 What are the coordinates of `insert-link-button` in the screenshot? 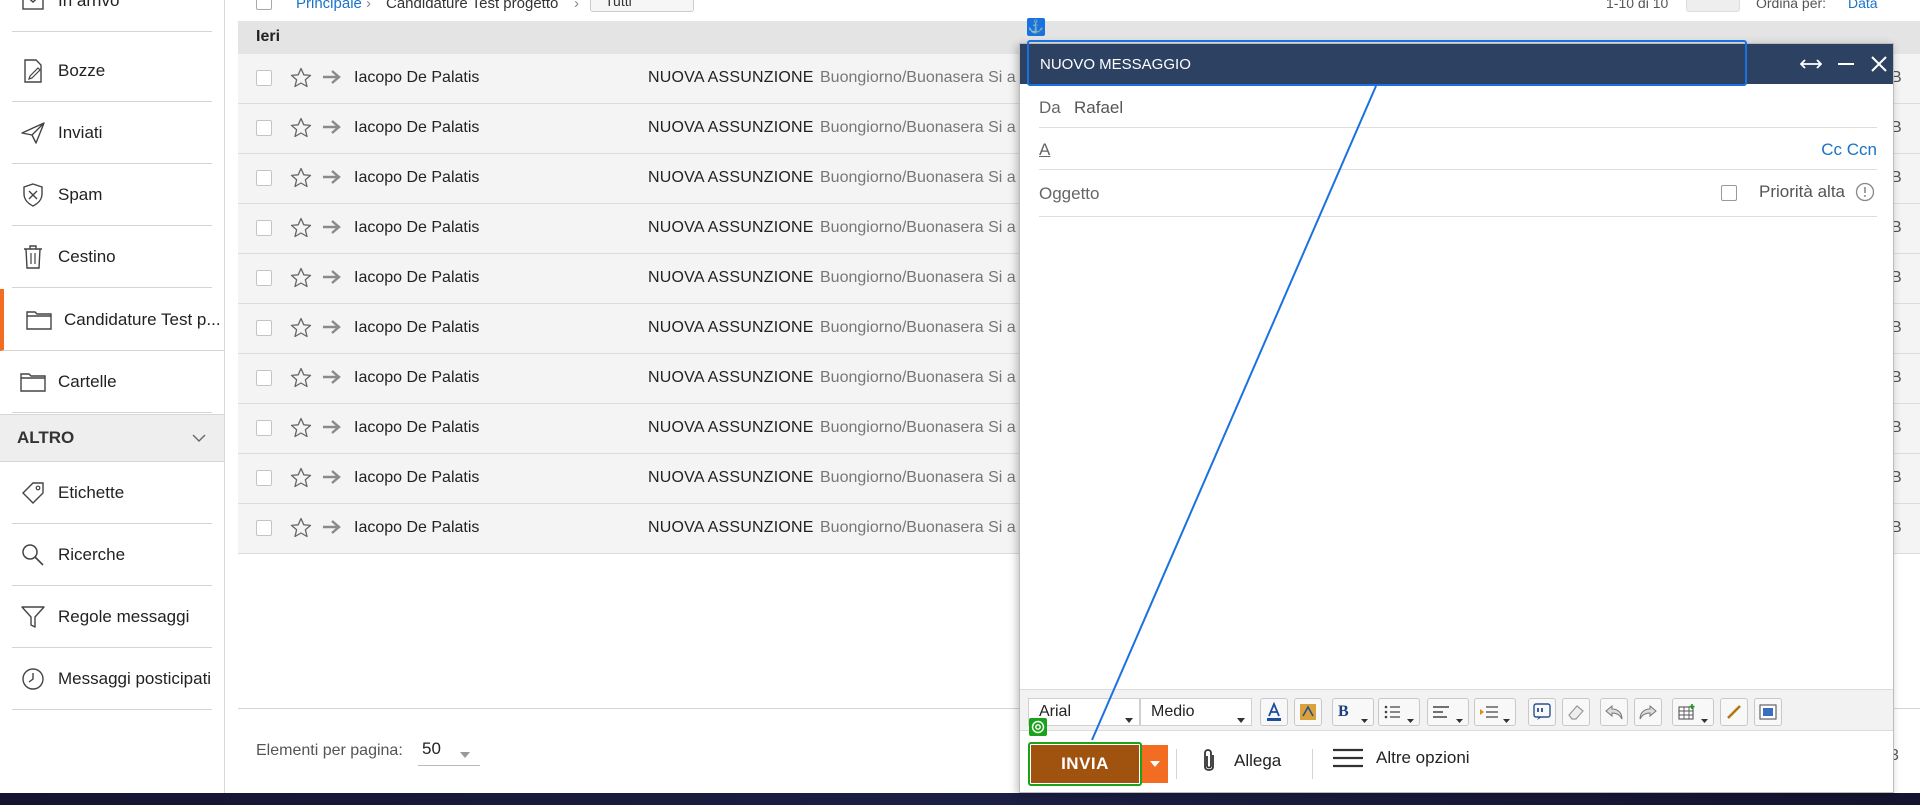 It's located at (1734, 712).